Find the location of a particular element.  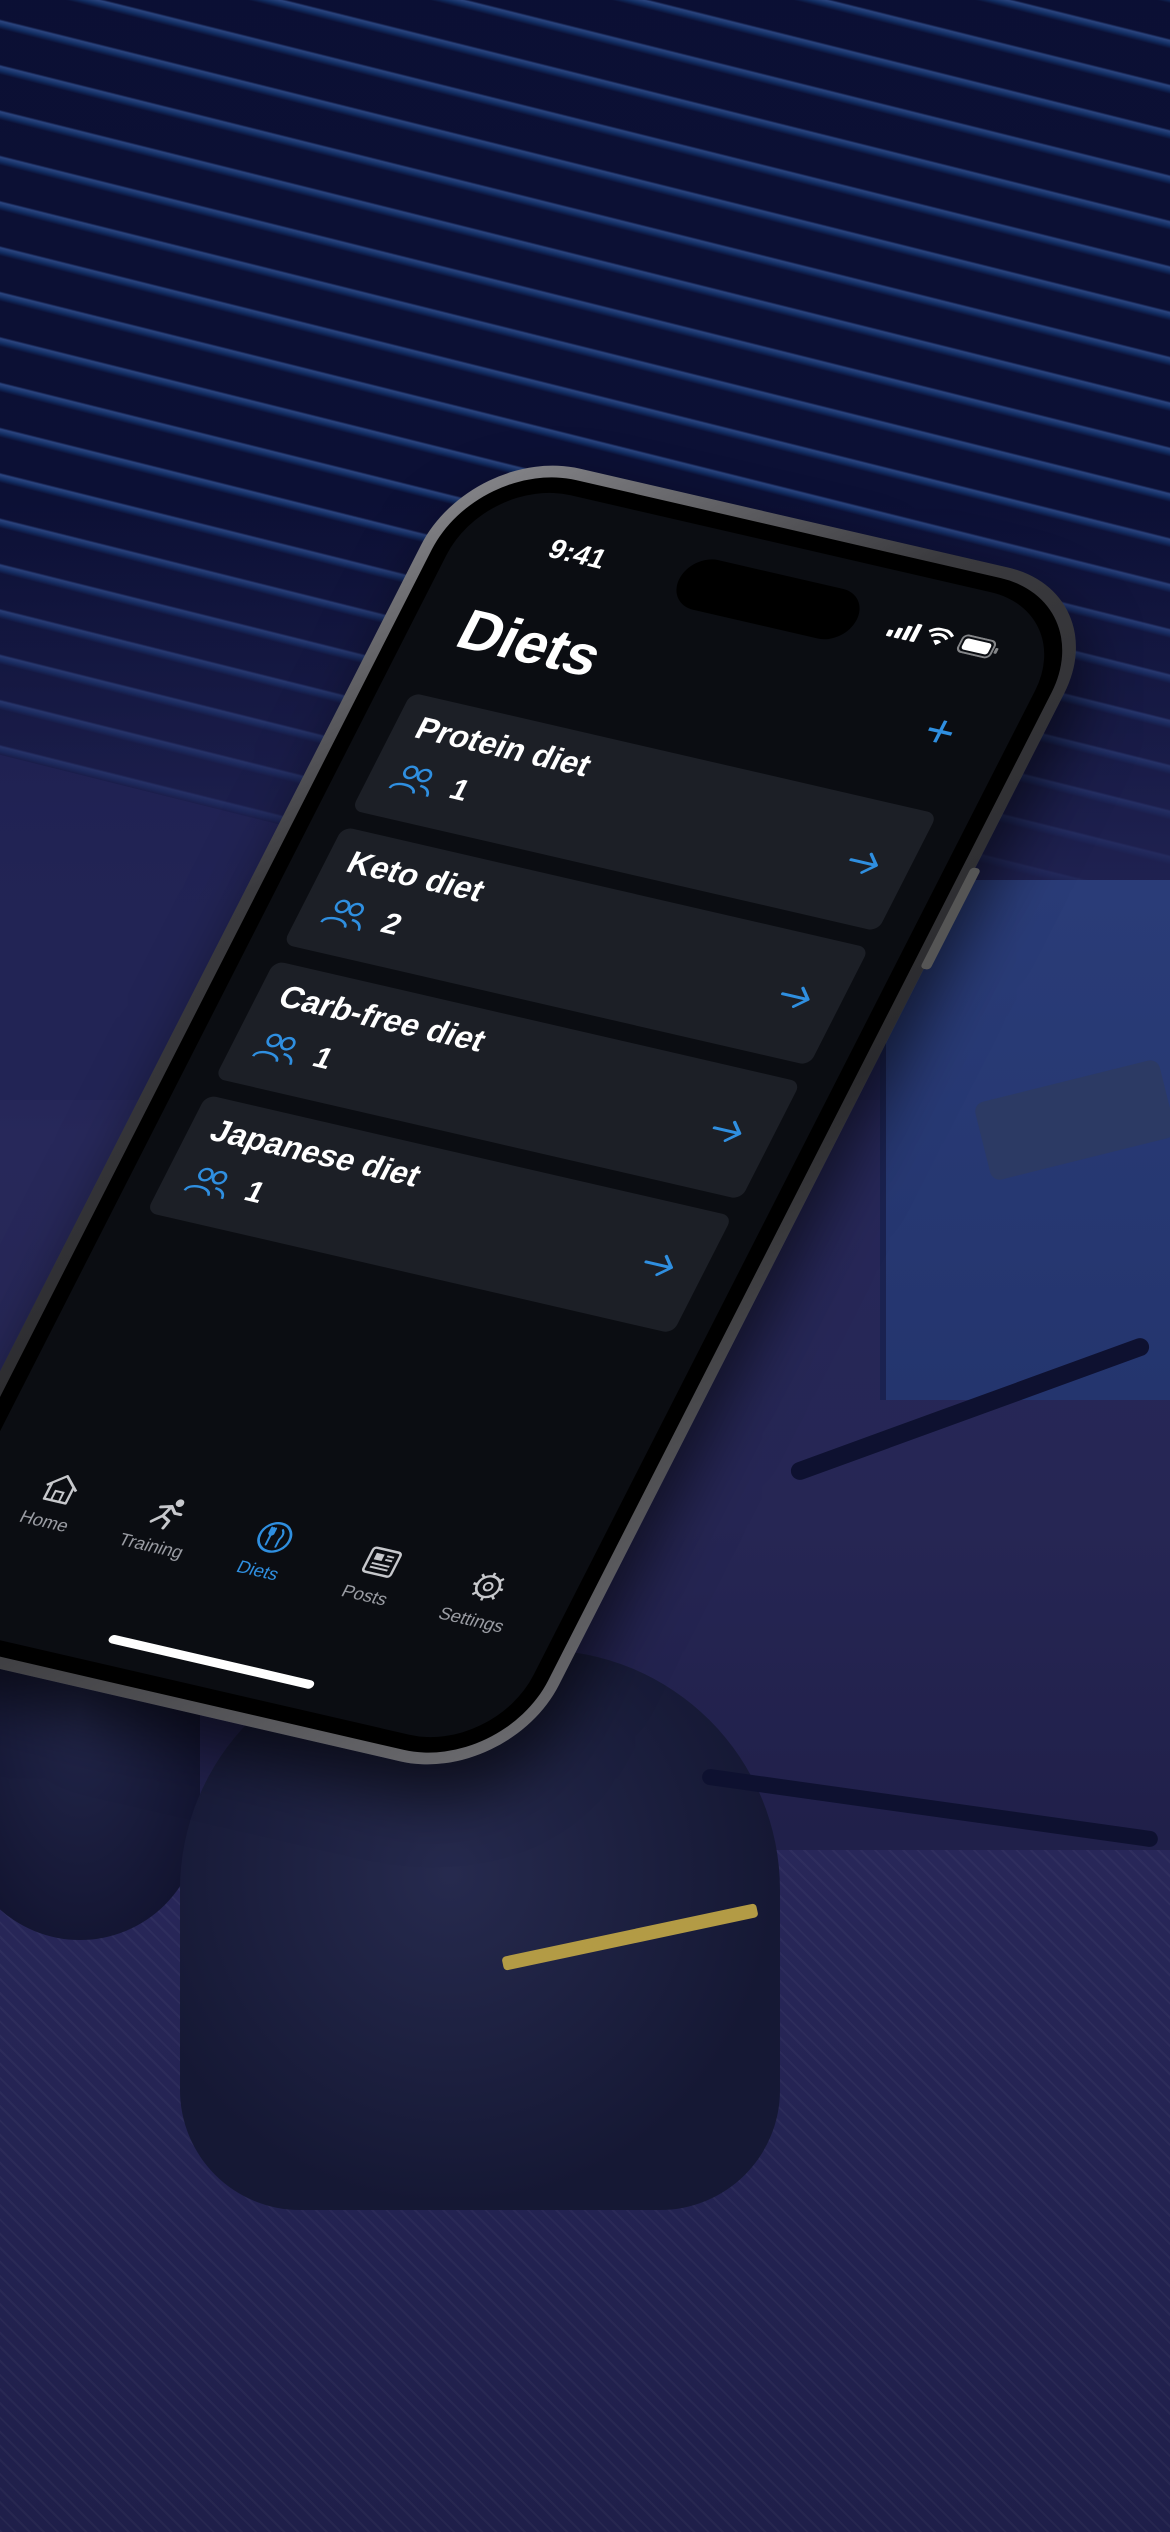

status-icons is located at coordinates (944, 638).